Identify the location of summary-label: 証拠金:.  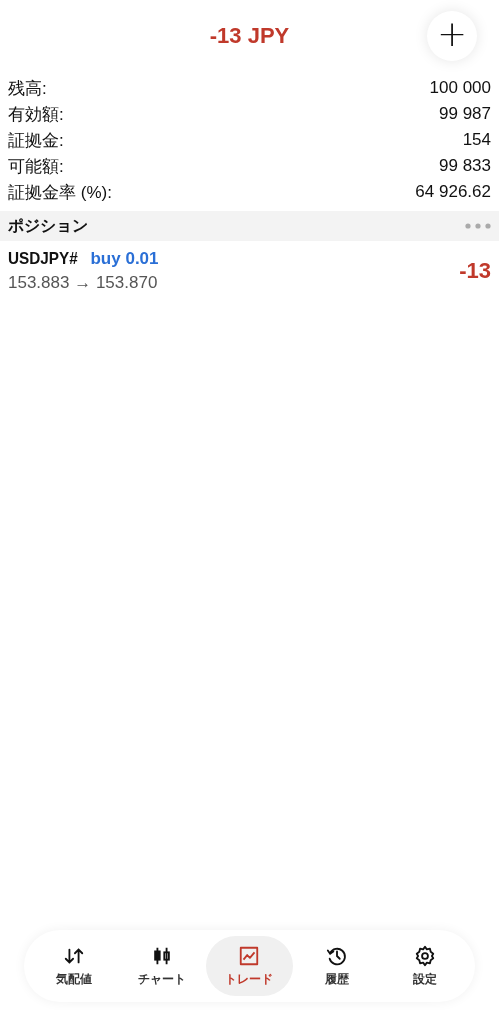
(36, 140).